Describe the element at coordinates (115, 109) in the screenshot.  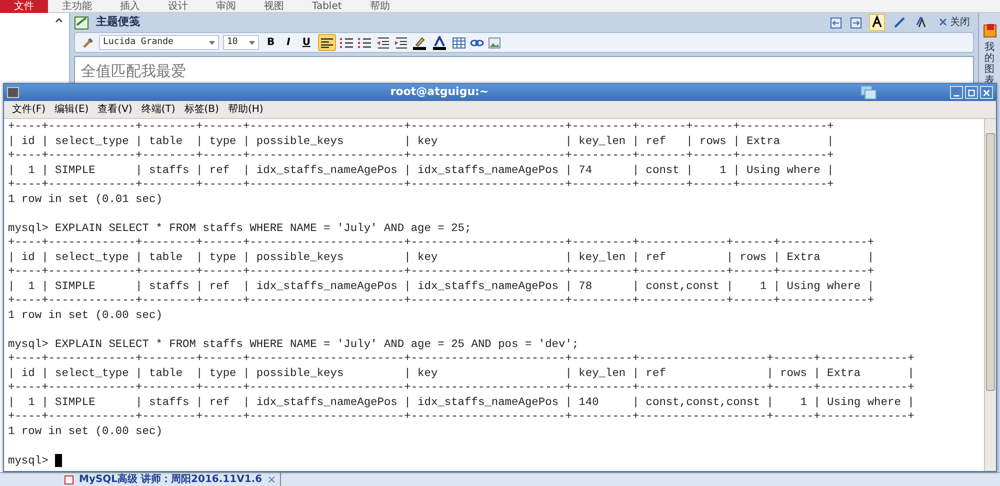
I see `menu-item: 查看(V)` at that location.